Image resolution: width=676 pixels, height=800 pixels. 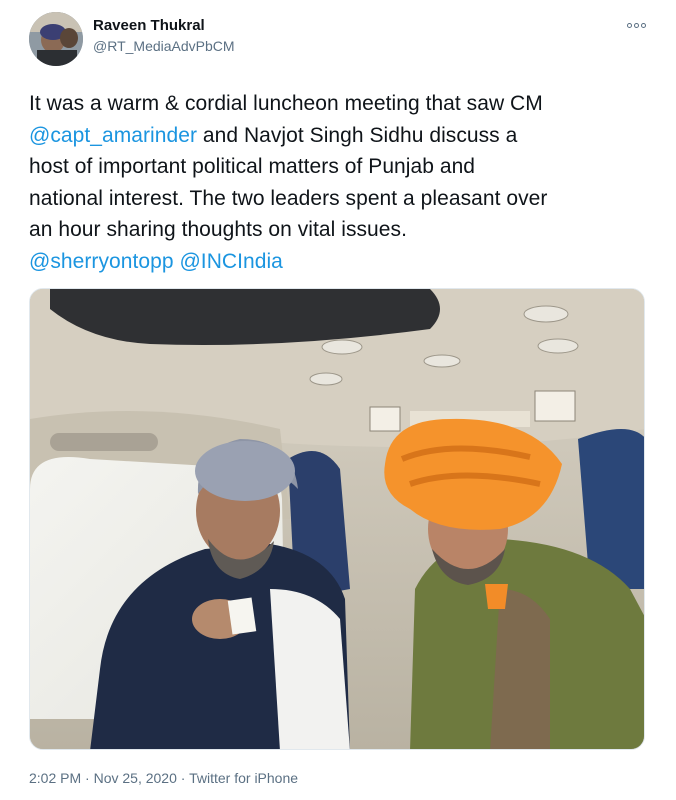 I want to click on mention-link: @capt_amarinder, so click(x=113, y=135).